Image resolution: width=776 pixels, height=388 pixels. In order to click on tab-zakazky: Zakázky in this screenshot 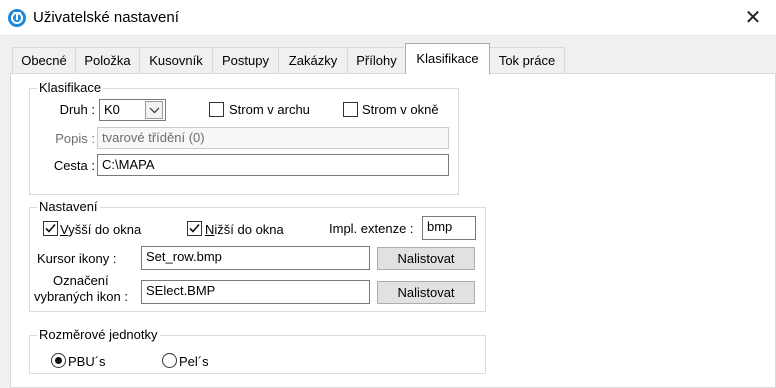, I will do `click(313, 60)`.